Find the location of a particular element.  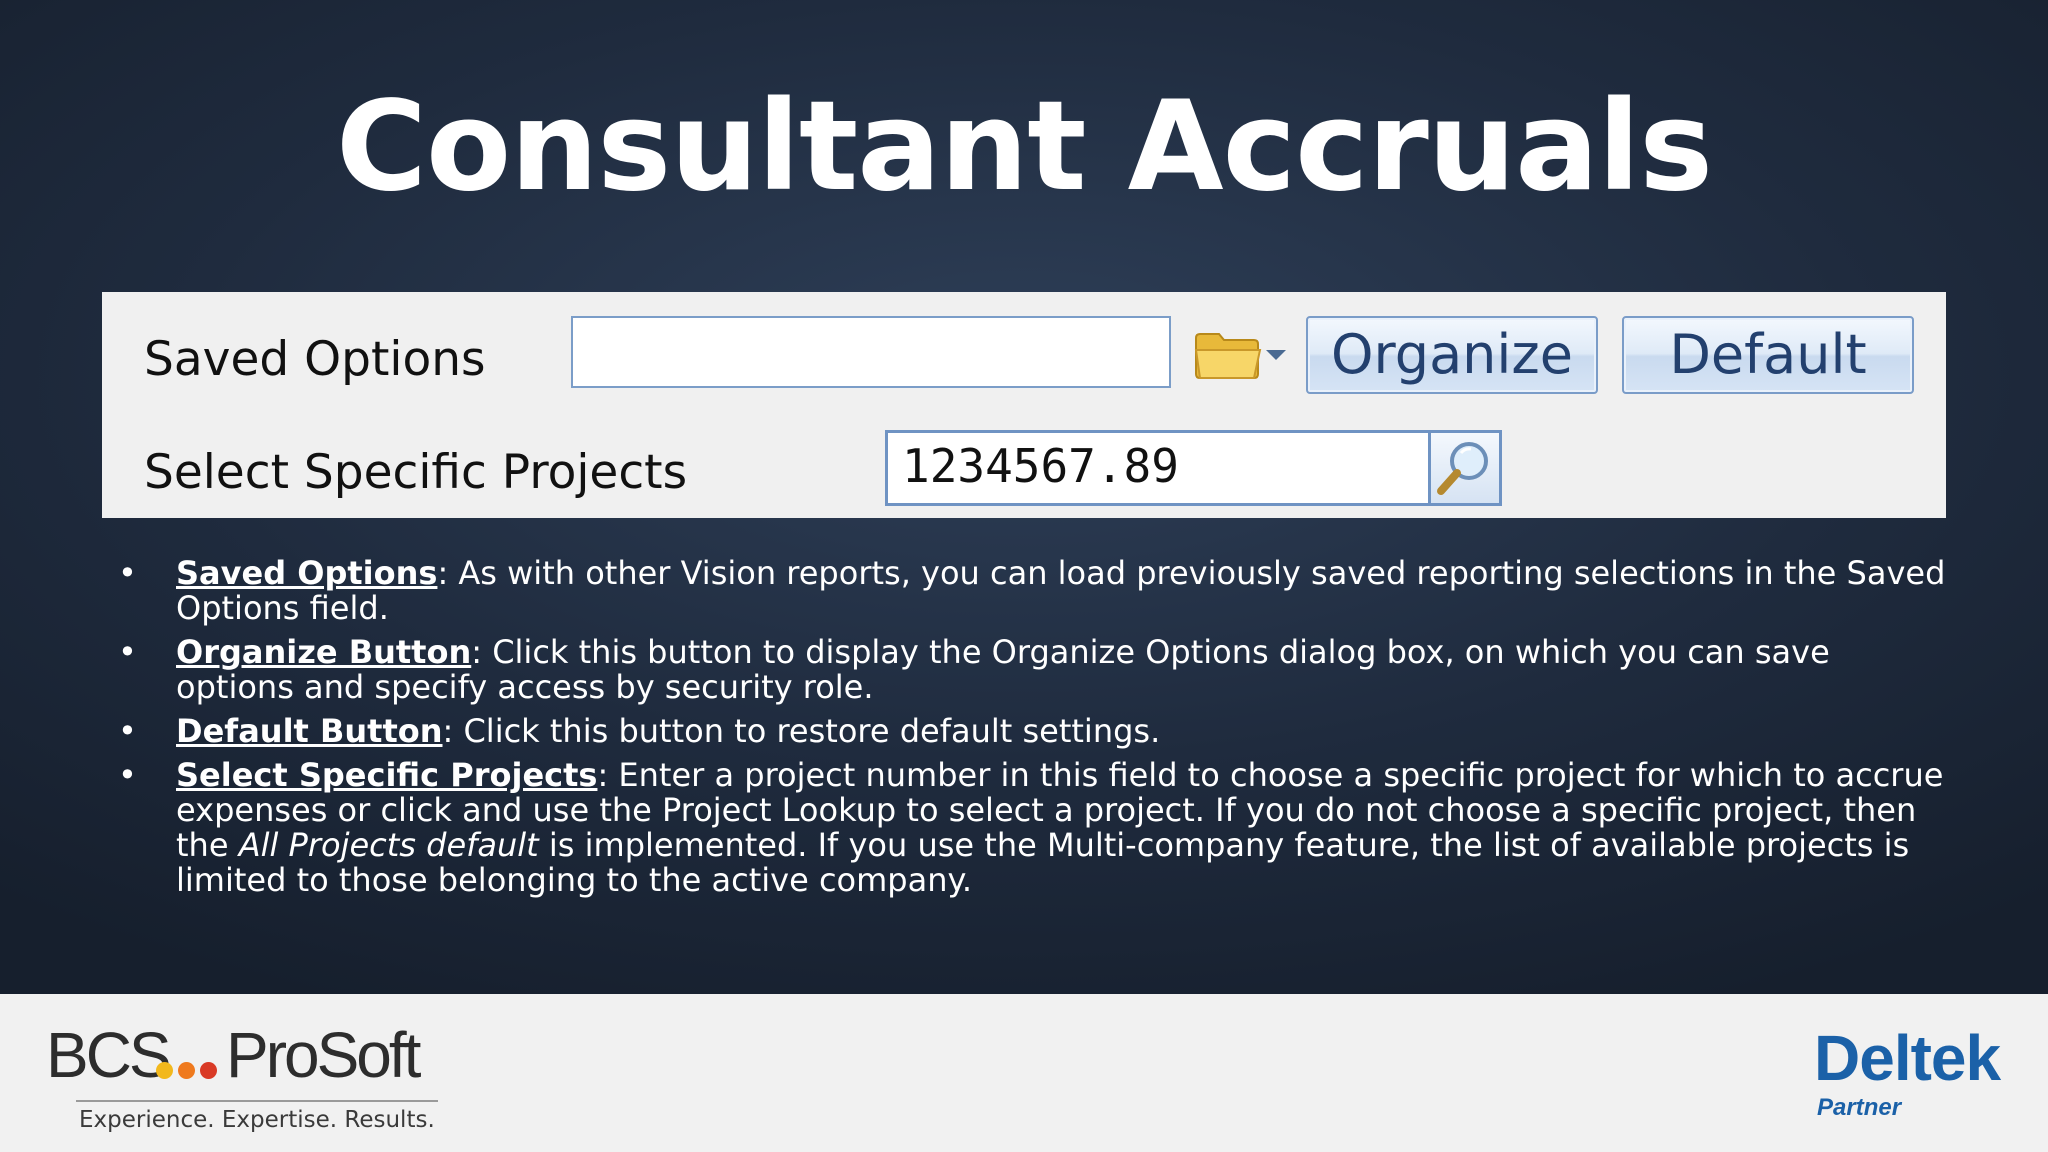

saved-options-folder-dropdown is located at coordinates (1242, 354).